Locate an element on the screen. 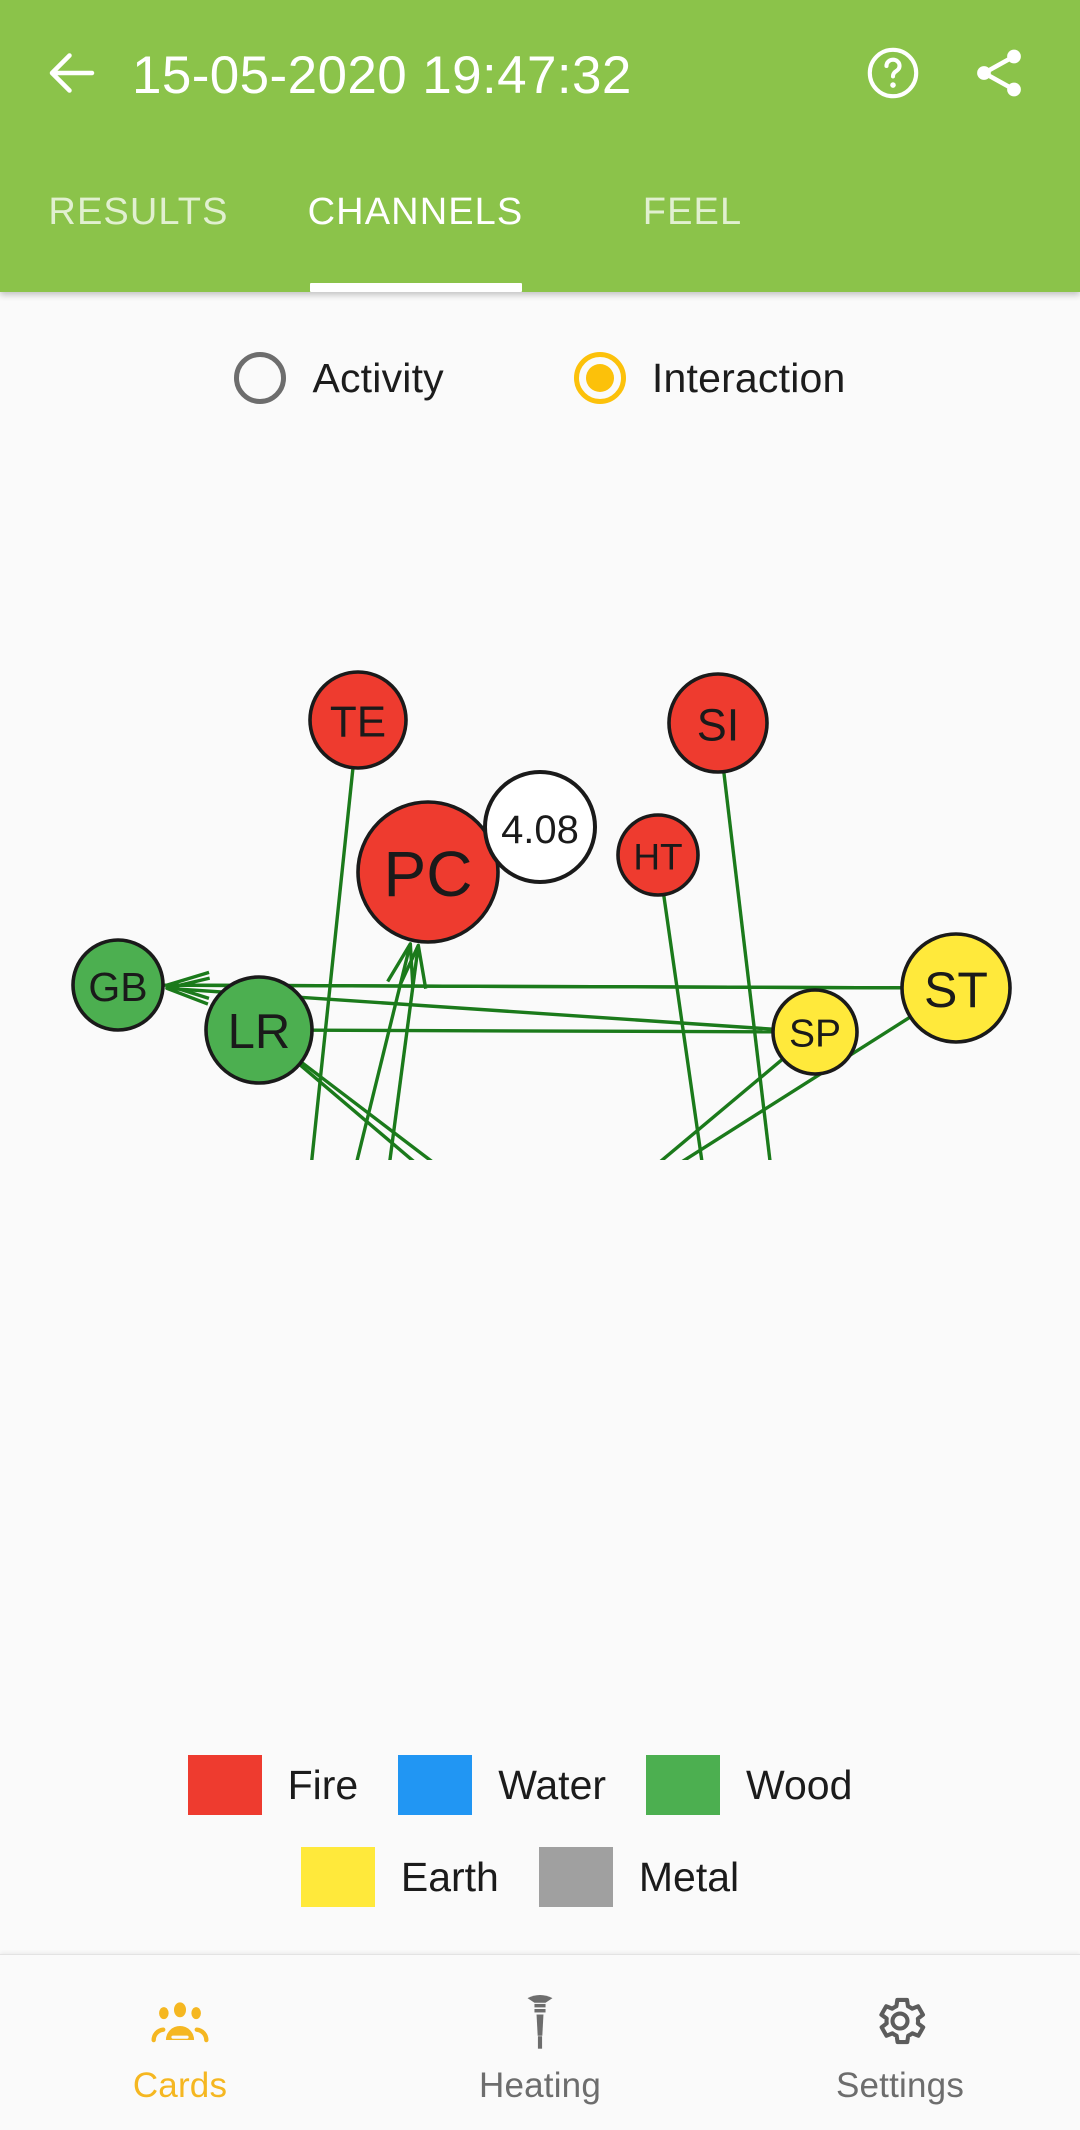  node-label-pc: PC is located at coordinates (428, 874).